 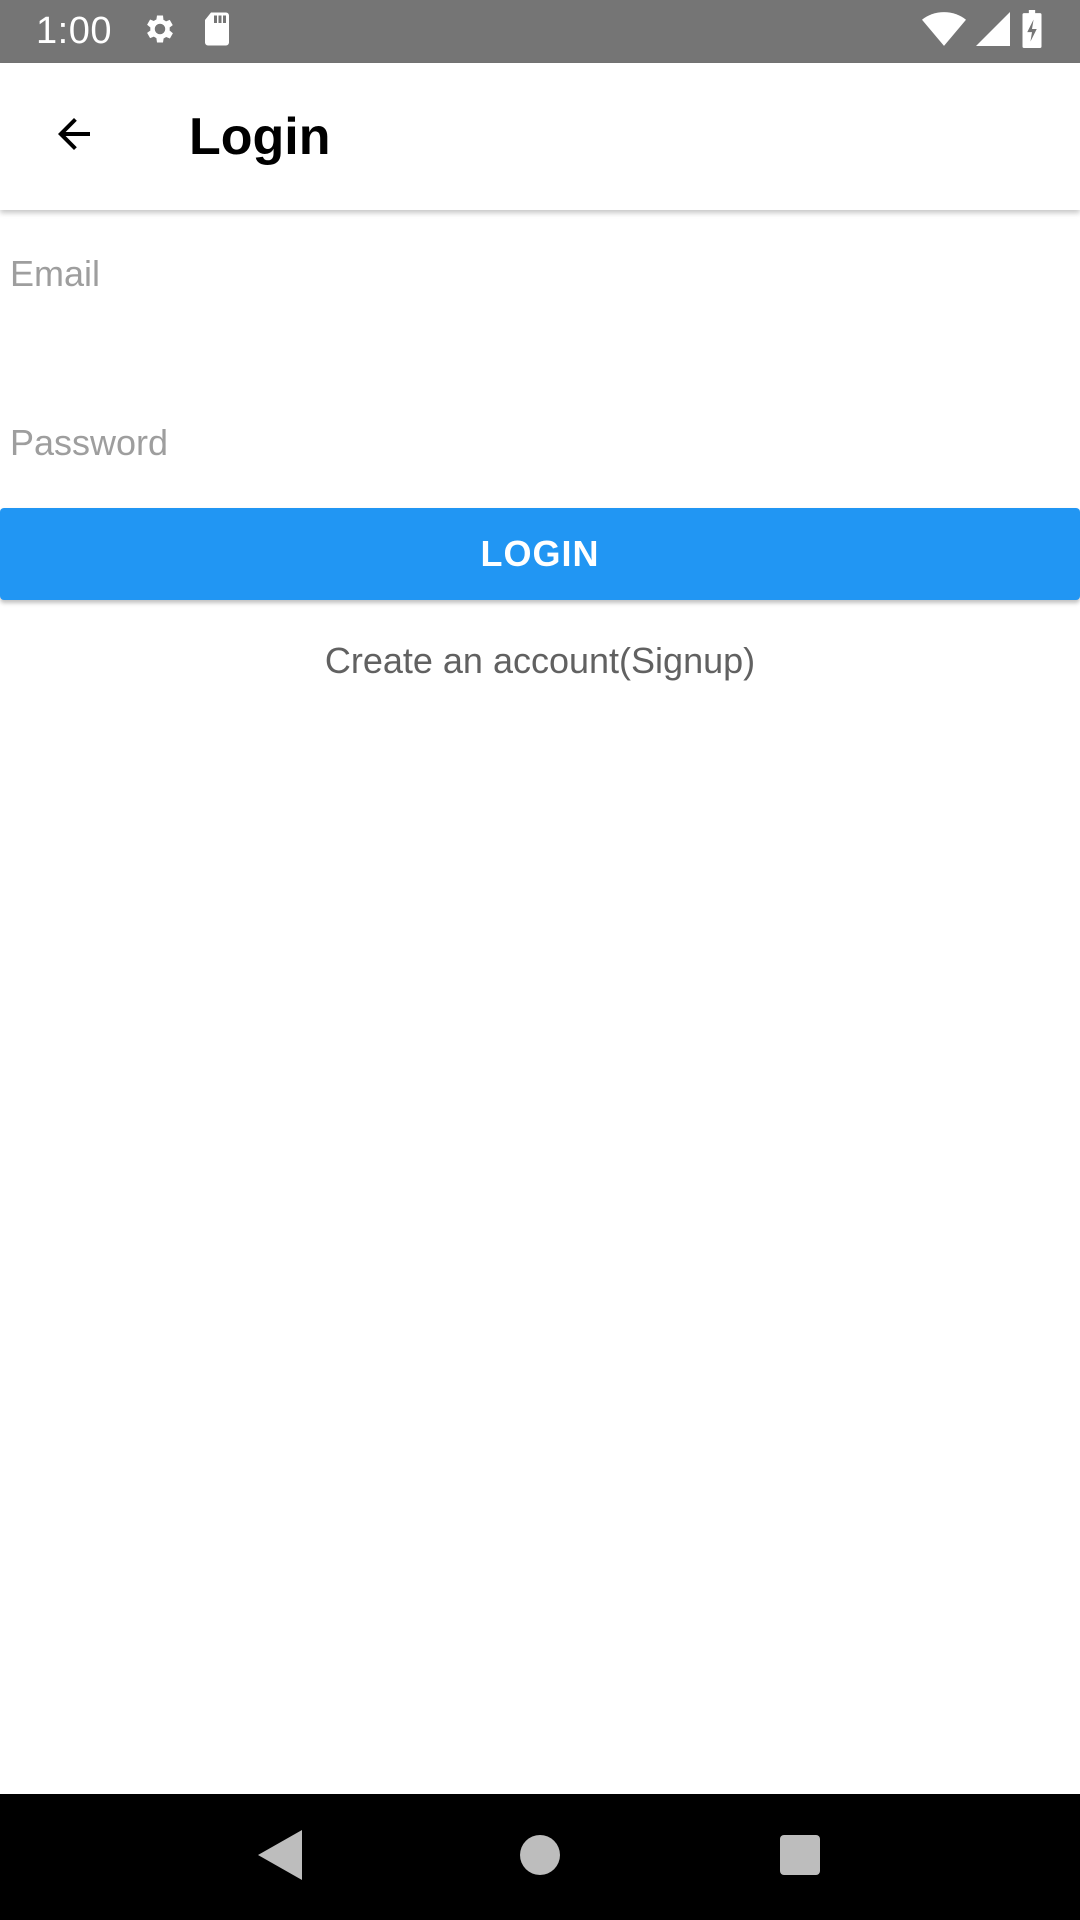 What do you see at coordinates (540, 443) in the screenshot?
I see `password-field` at bounding box center [540, 443].